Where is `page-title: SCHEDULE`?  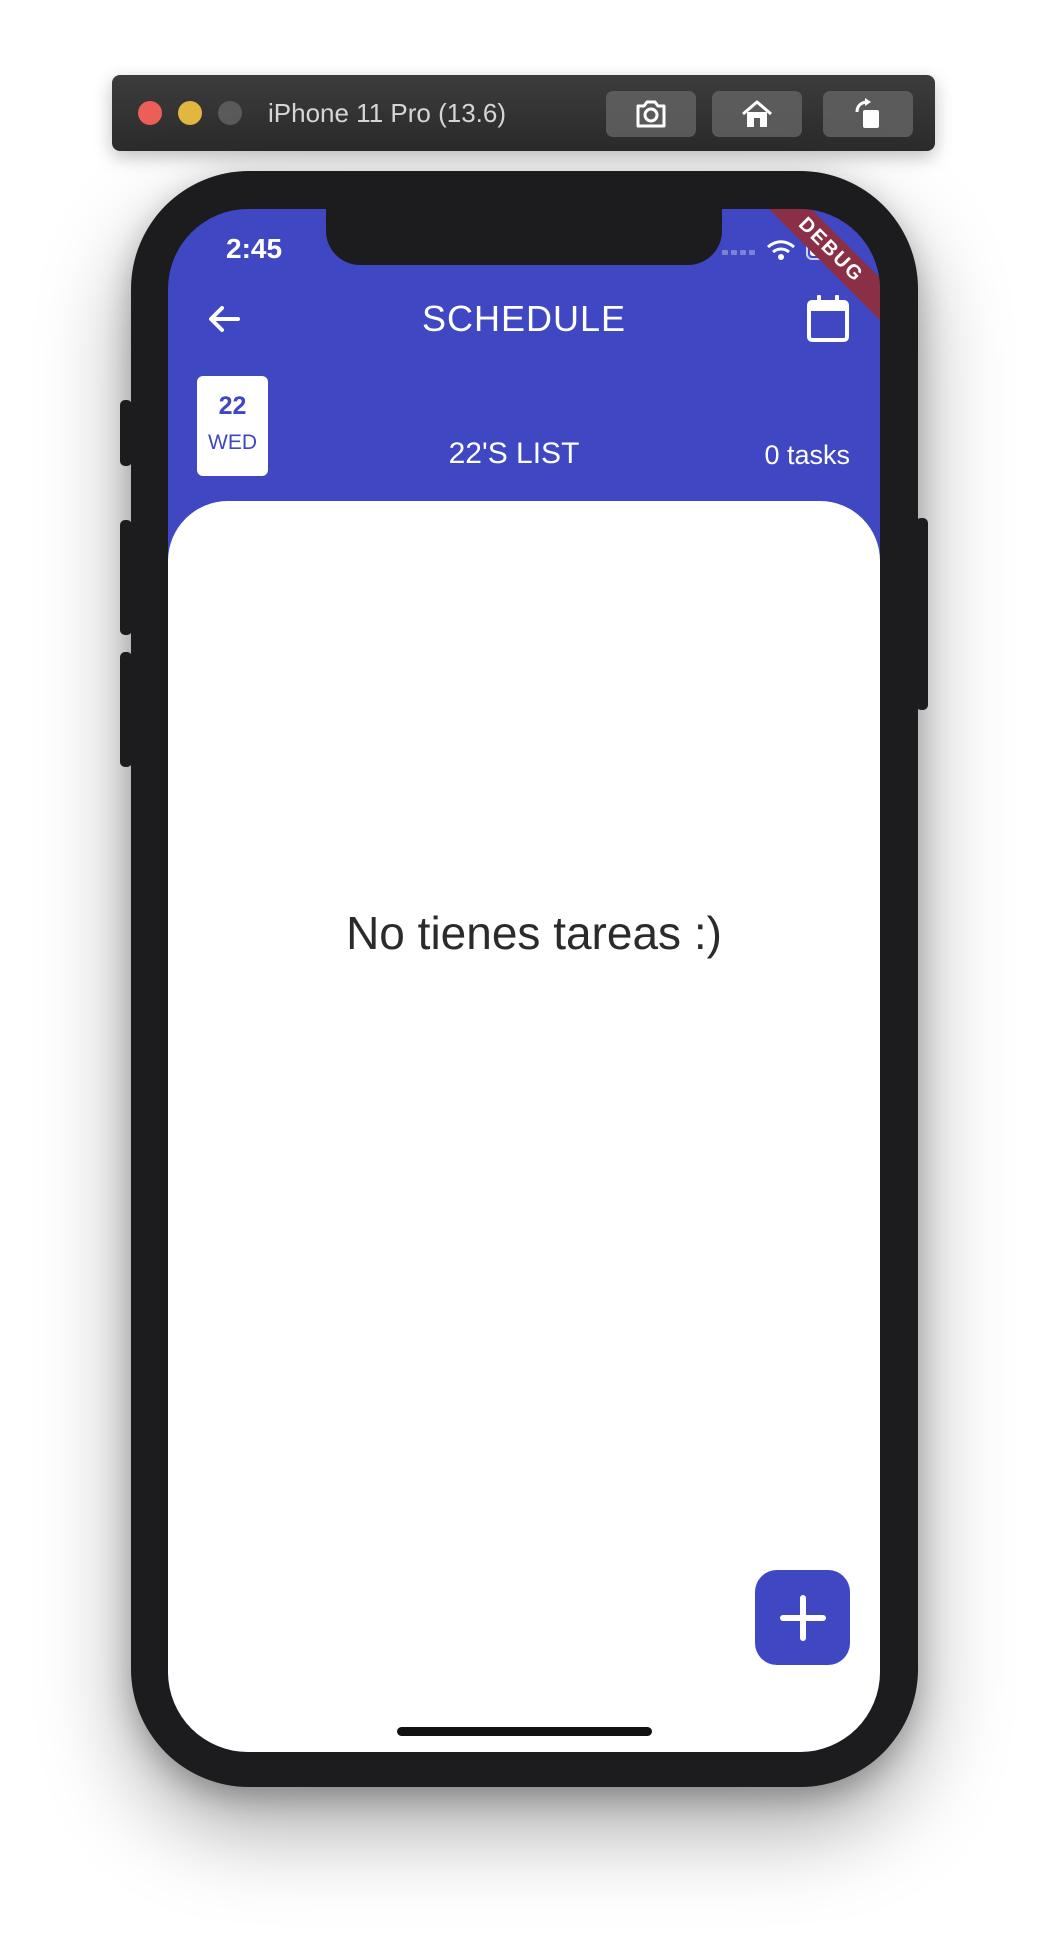 page-title: SCHEDULE is located at coordinates (524, 318).